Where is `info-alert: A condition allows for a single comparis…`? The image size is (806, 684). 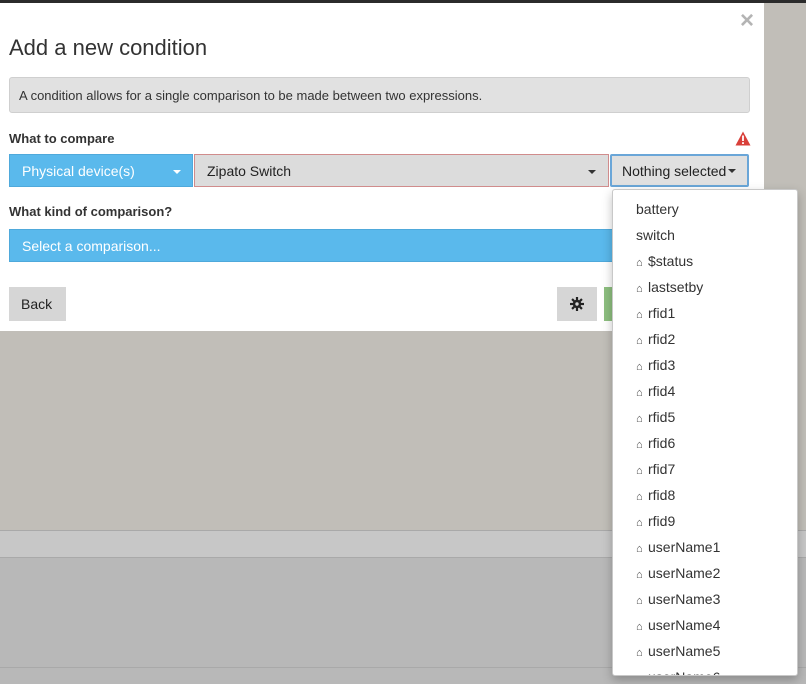
info-alert: A condition allows for a single comparis… is located at coordinates (379, 95).